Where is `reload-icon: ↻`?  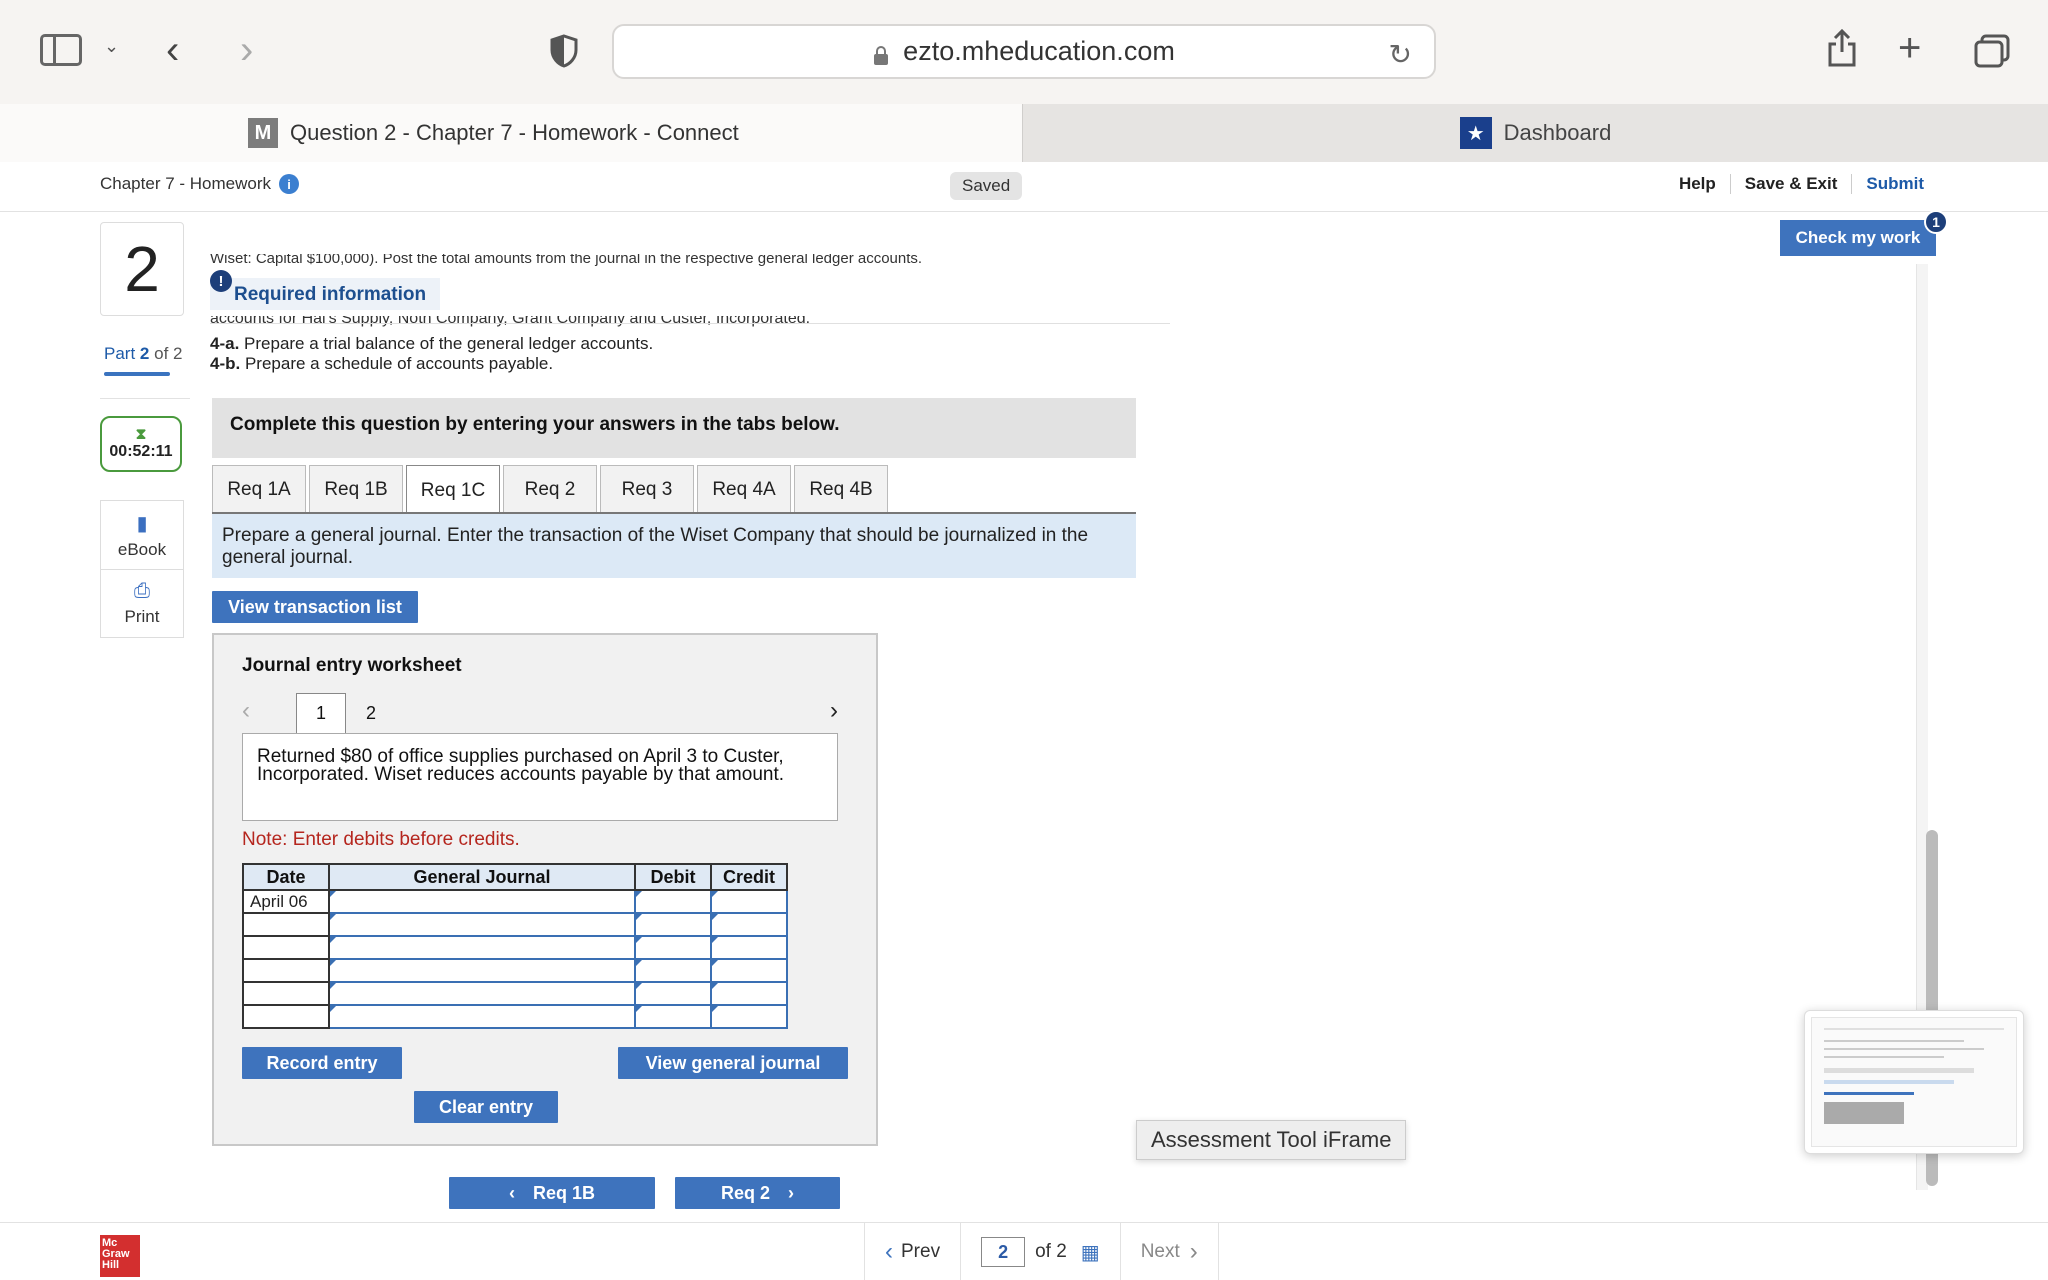
reload-icon: ↻ is located at coordinates (1400, 54).